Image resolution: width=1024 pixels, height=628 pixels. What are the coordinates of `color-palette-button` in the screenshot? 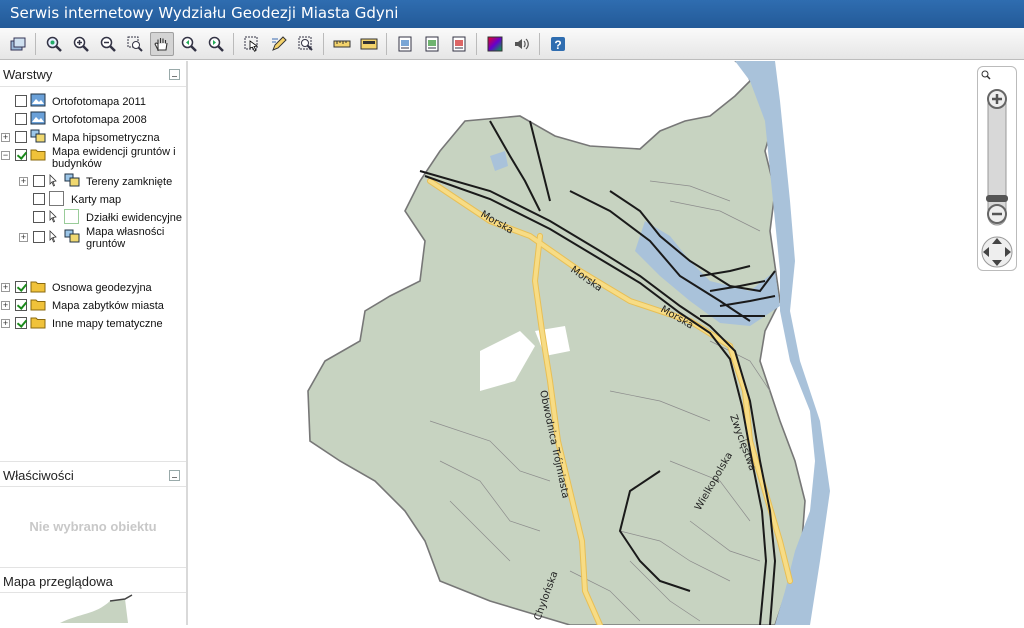 It's located at (495, 44).